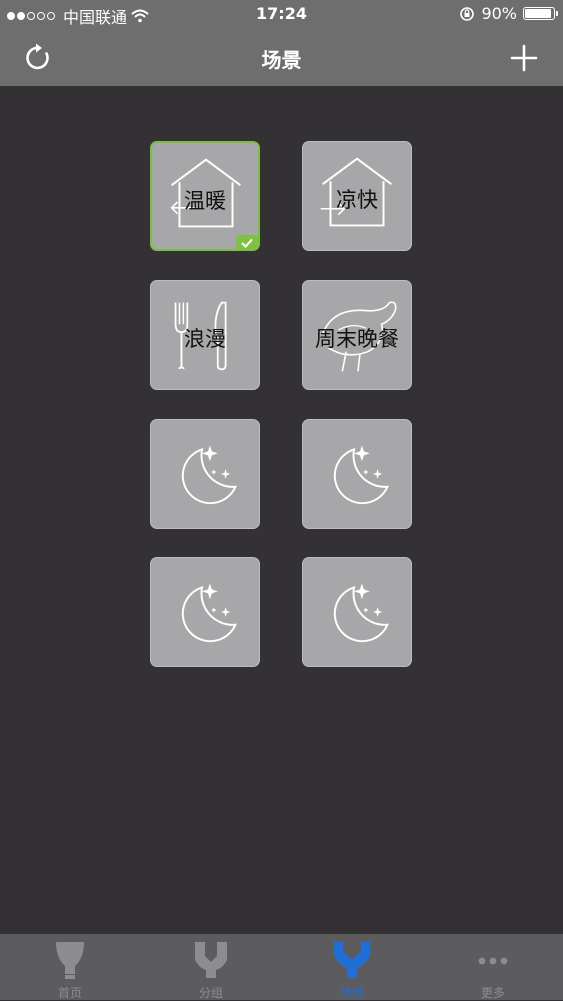  Describe the element at coordinates (211, 960) in the screenshot. I see `group-icon` at that location.